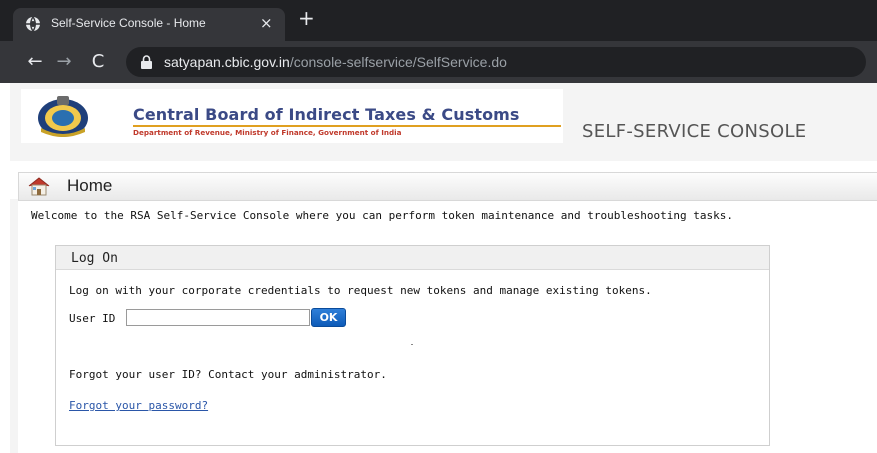  Describe the element at coordinates (266, 23) in the screenshot. I see `tab-close-icon: ×` at that location.